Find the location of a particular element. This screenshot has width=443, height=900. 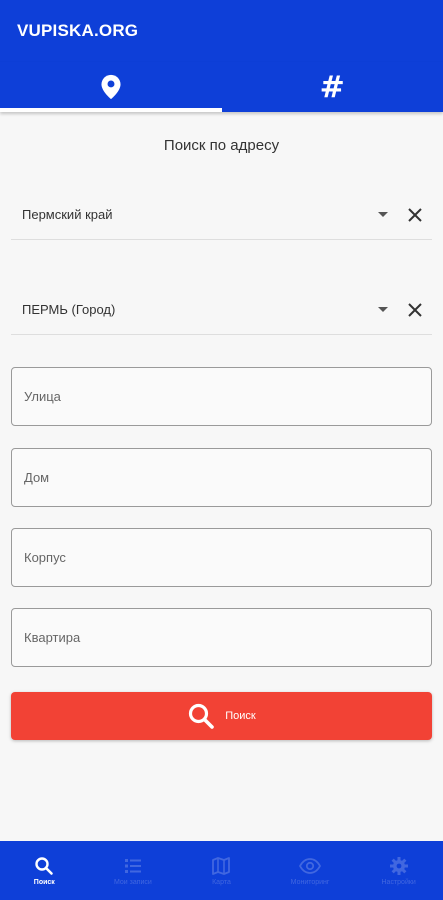

tab-address-search is located at coordinates (111, 87).